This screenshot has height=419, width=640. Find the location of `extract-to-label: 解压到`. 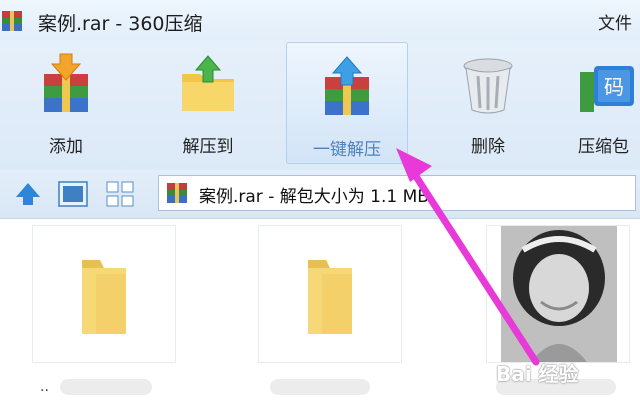

extract-to-label: 解压到 is located at coordinates (208, 147).